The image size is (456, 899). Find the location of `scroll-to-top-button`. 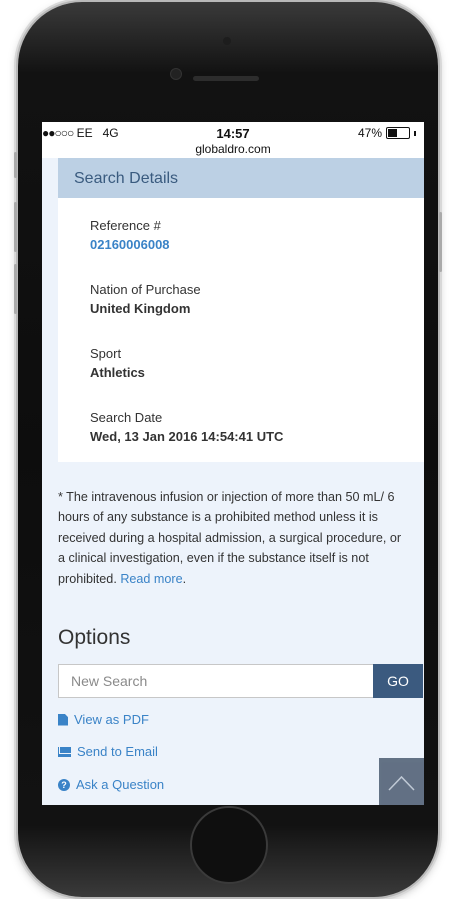

scroll-to-top-button is located at coordinates (401, 781).